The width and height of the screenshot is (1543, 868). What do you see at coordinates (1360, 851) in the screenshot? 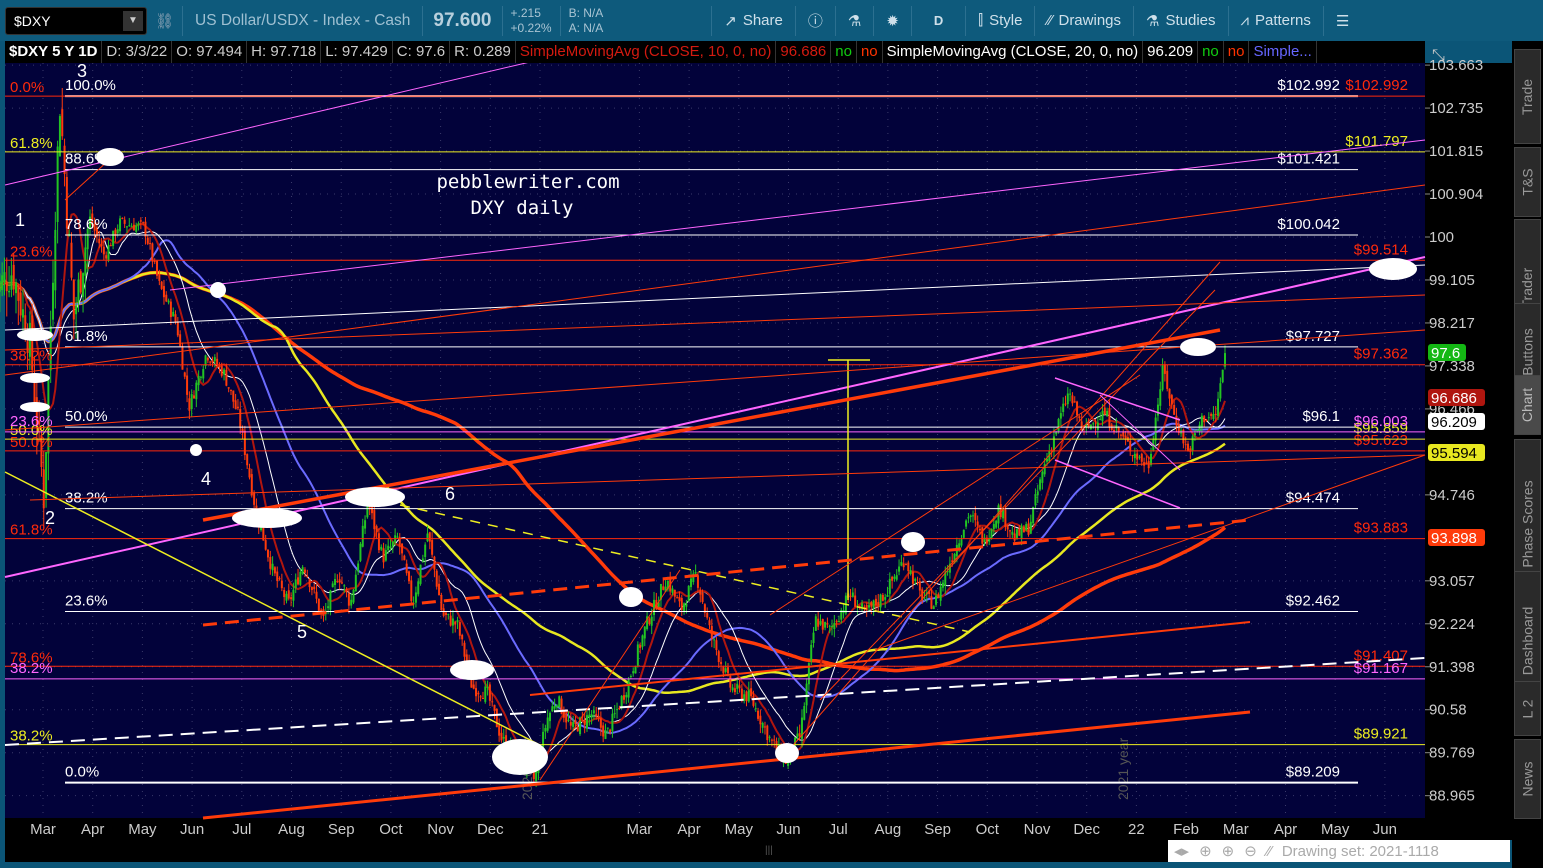
I see `drawing-set-label: Drawing set: 2021-1118` at bounding box center [1360, 851].